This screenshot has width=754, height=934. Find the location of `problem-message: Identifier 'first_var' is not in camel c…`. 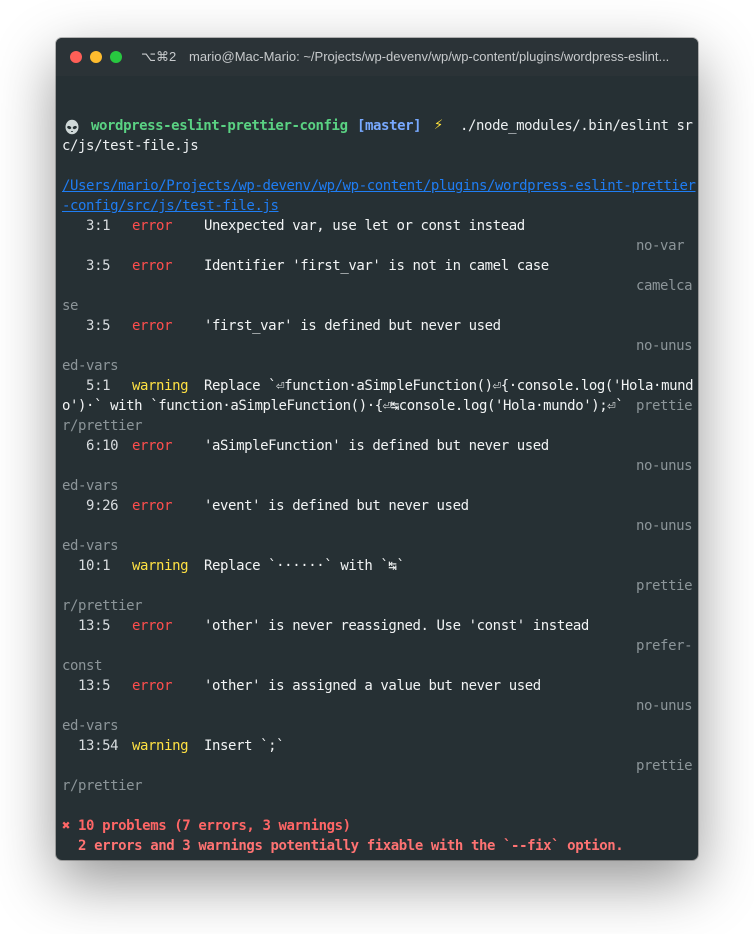

problem-message: Identifier 'first_var' is not in camel c… is located at coordinates (376, 266).